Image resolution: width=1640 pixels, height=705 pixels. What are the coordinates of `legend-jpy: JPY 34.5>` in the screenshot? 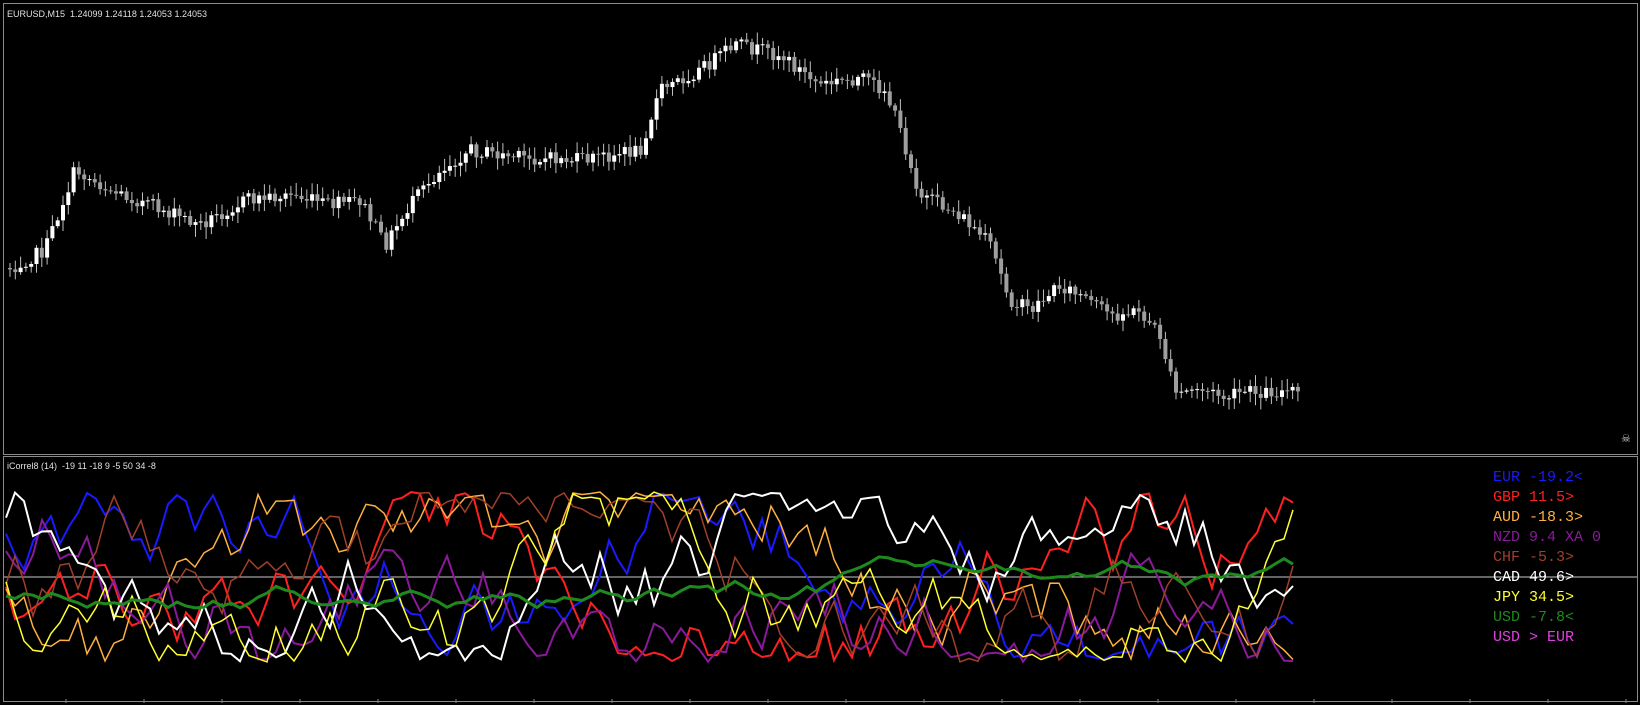 It's located at (1534, 597).